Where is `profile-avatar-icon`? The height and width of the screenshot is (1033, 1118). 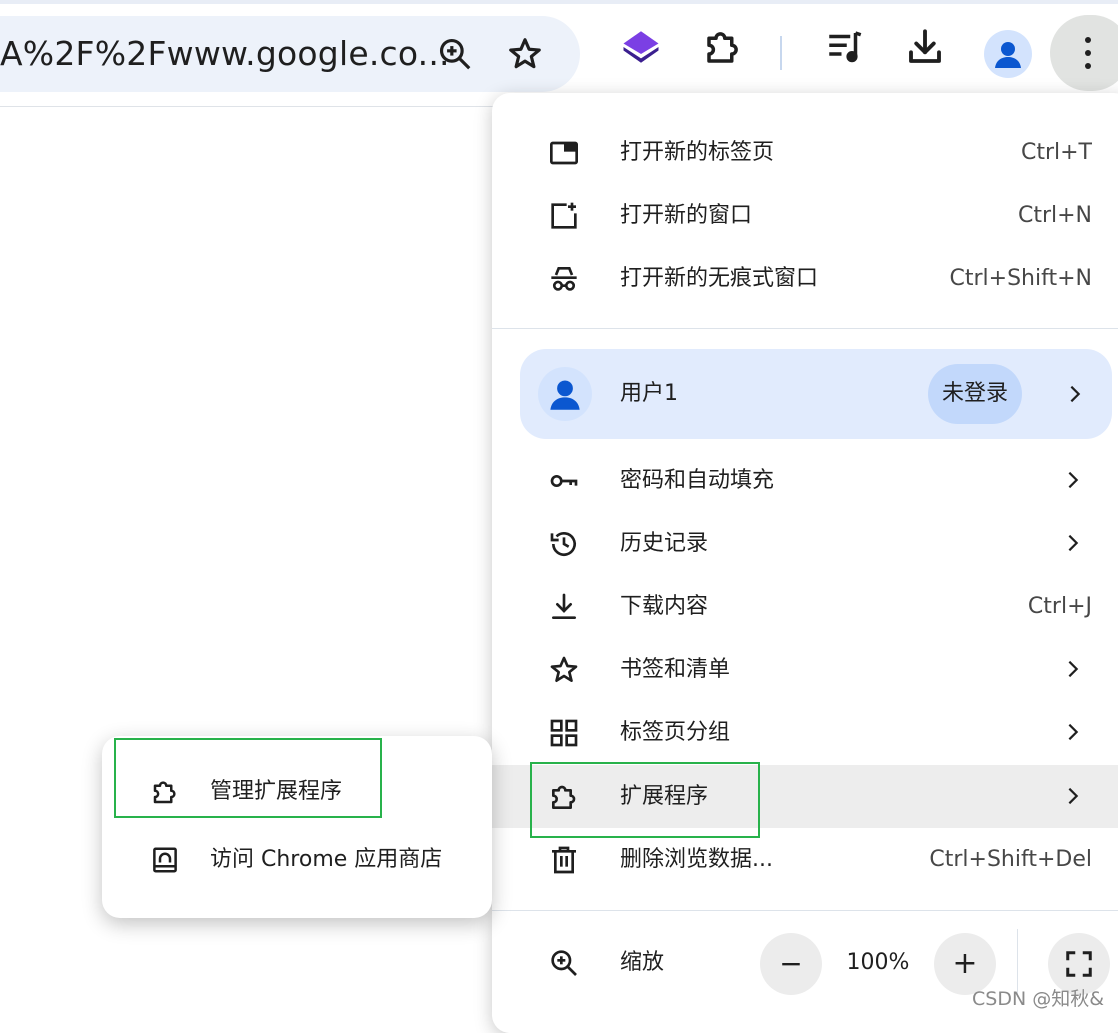
profile-avatar-icon is located at coordinates (1008, 54).